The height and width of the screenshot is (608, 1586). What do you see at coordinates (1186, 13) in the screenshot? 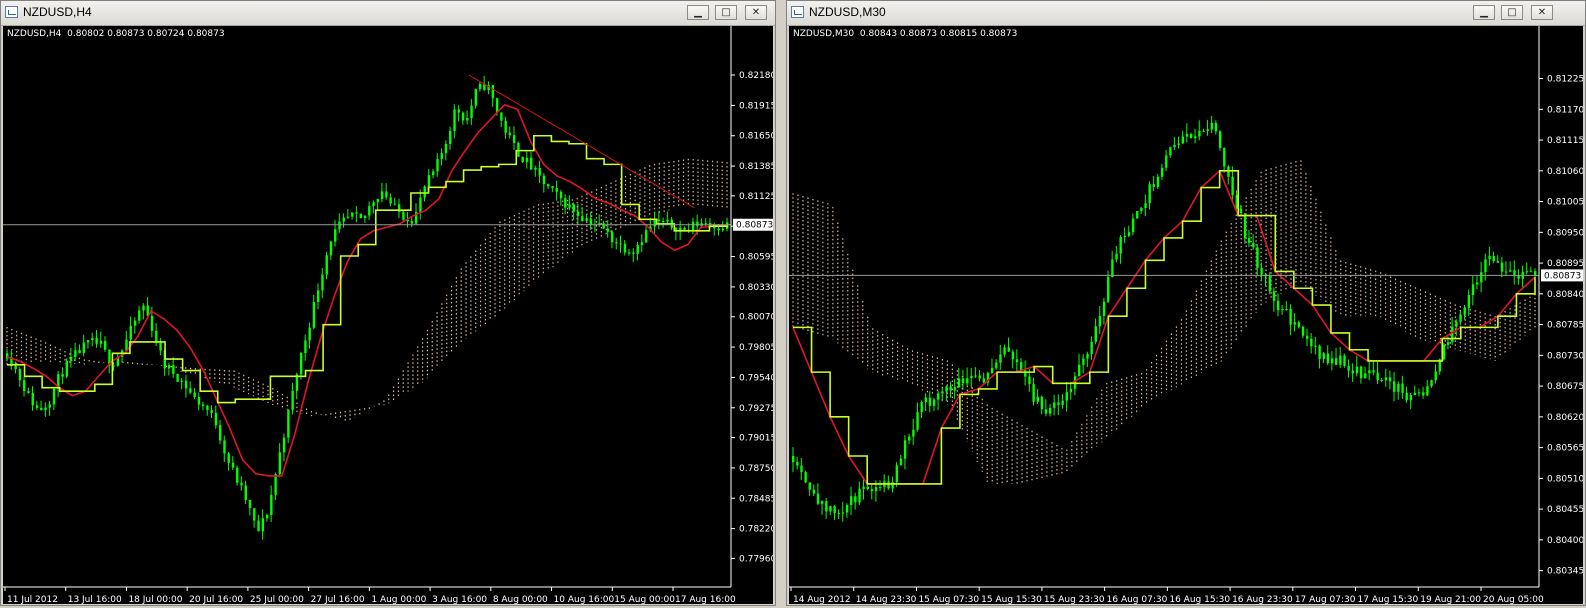
I see `title-bar: NZDUSD,M30 ▁ □ ✕` at bounding box center [1186, 13].